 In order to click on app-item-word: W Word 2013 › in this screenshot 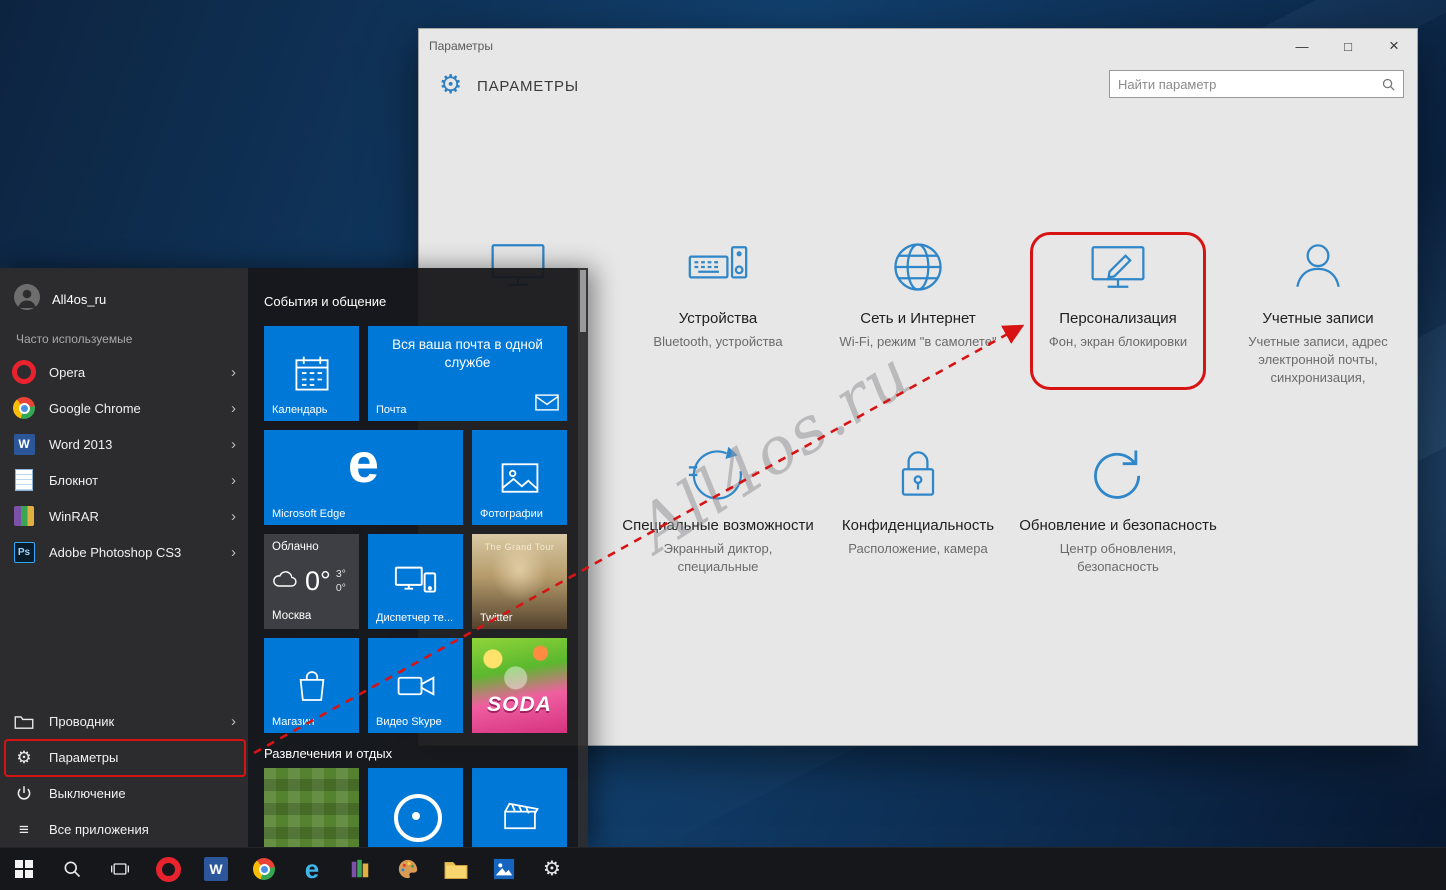, I will do `click(124, 444)`.